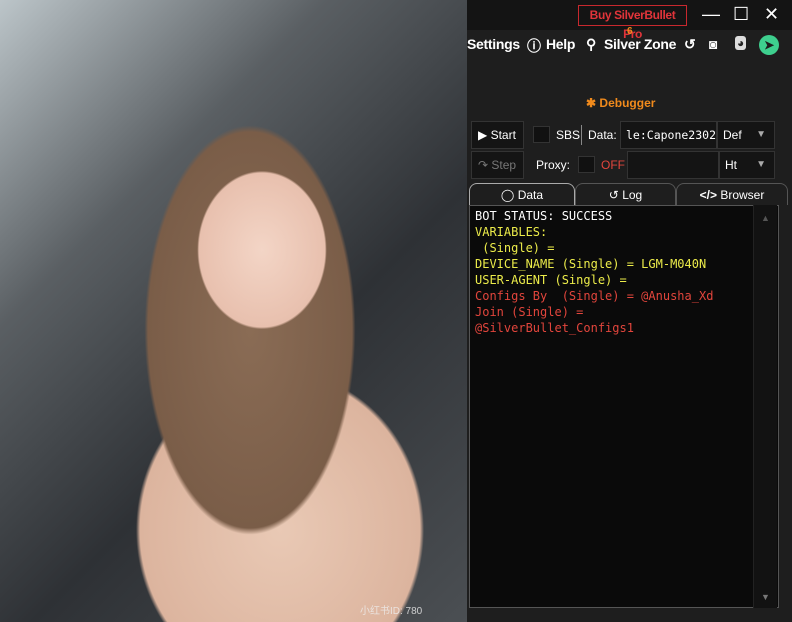 The height and width of the screenshot is (622, 792). What do you see at coordinates (746, 135) in the screenshot?
I see `data-type-select: Def ▼` at bounding box center [746, 135].